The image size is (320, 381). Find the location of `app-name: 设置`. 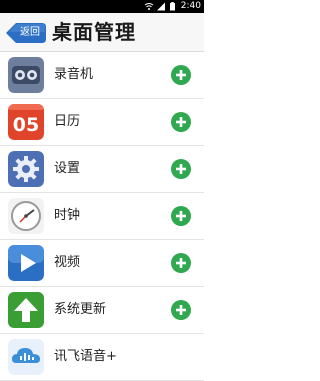

app-name: 设置 is located at coordinates (67, 168).